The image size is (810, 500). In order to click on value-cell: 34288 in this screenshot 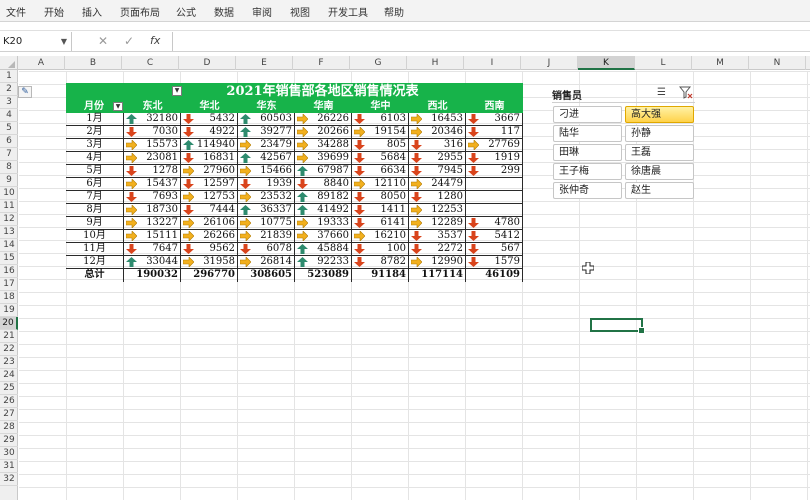, I will do `click(323, 145)`.